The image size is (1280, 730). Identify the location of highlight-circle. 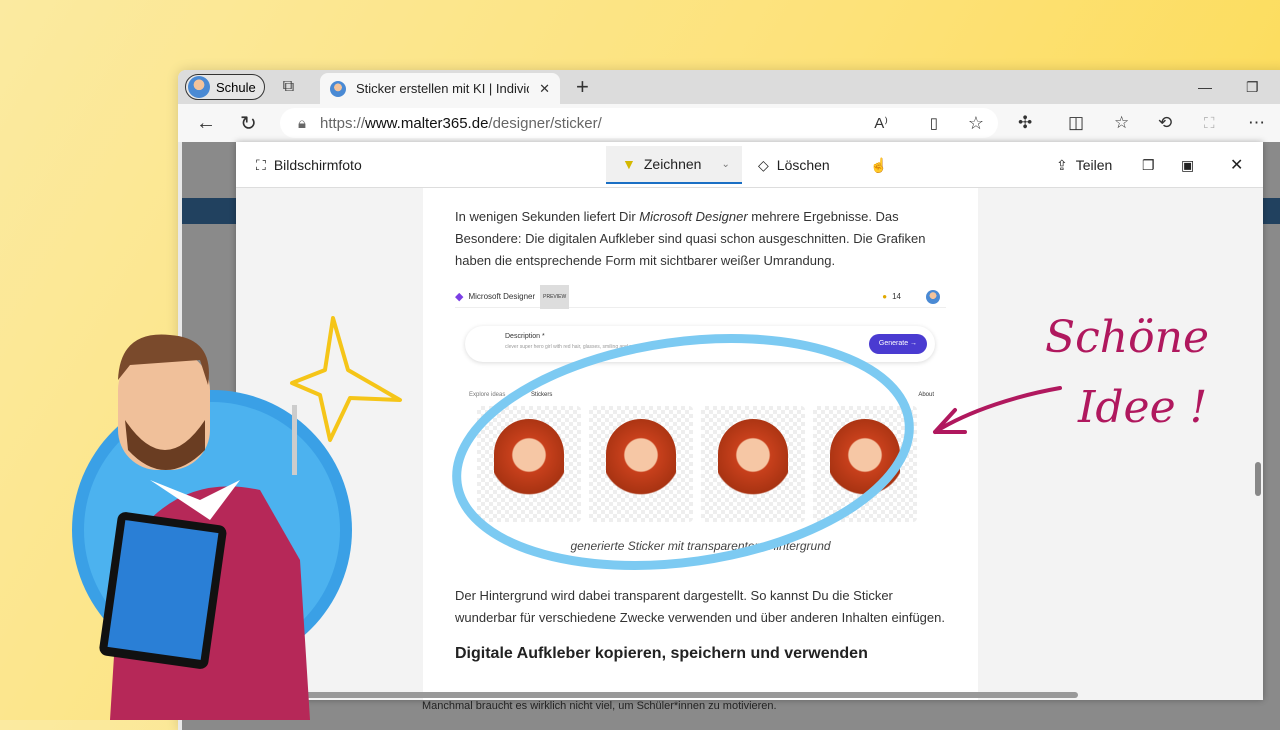
(683, 452).